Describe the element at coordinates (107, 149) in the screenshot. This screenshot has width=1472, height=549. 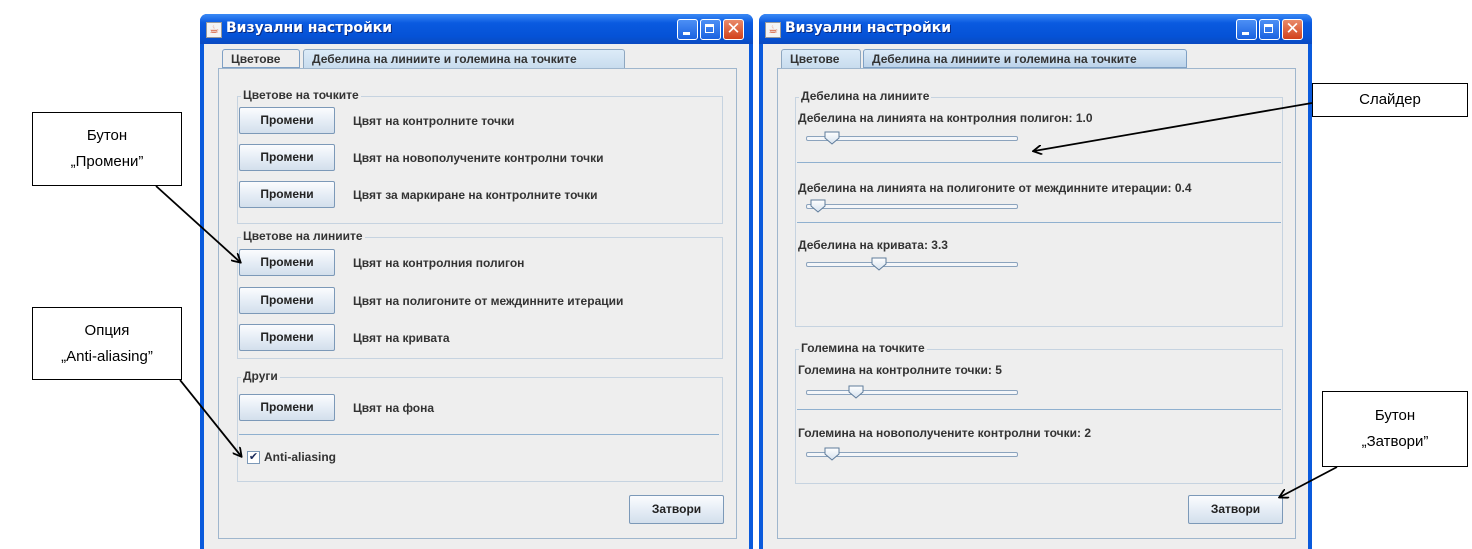
I see `callout-change-button: Бутон „Промени”` at that location.